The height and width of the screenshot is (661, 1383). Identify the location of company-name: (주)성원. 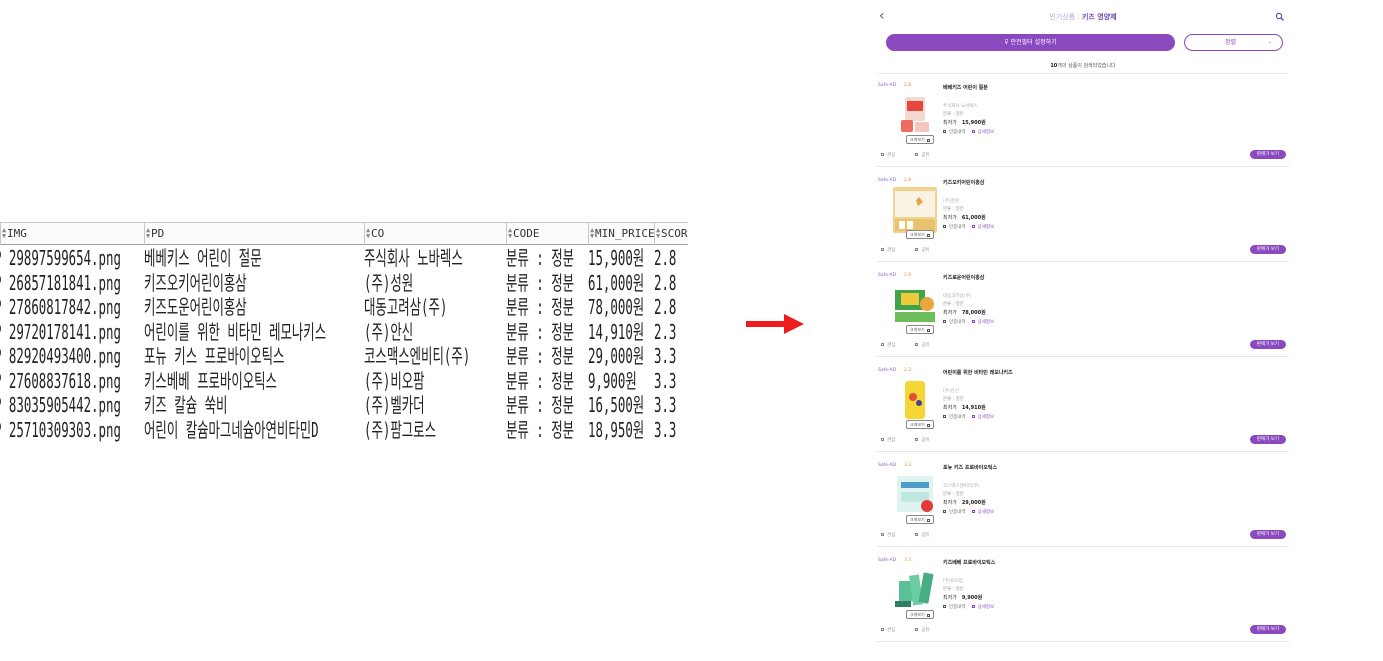
(951, 201).